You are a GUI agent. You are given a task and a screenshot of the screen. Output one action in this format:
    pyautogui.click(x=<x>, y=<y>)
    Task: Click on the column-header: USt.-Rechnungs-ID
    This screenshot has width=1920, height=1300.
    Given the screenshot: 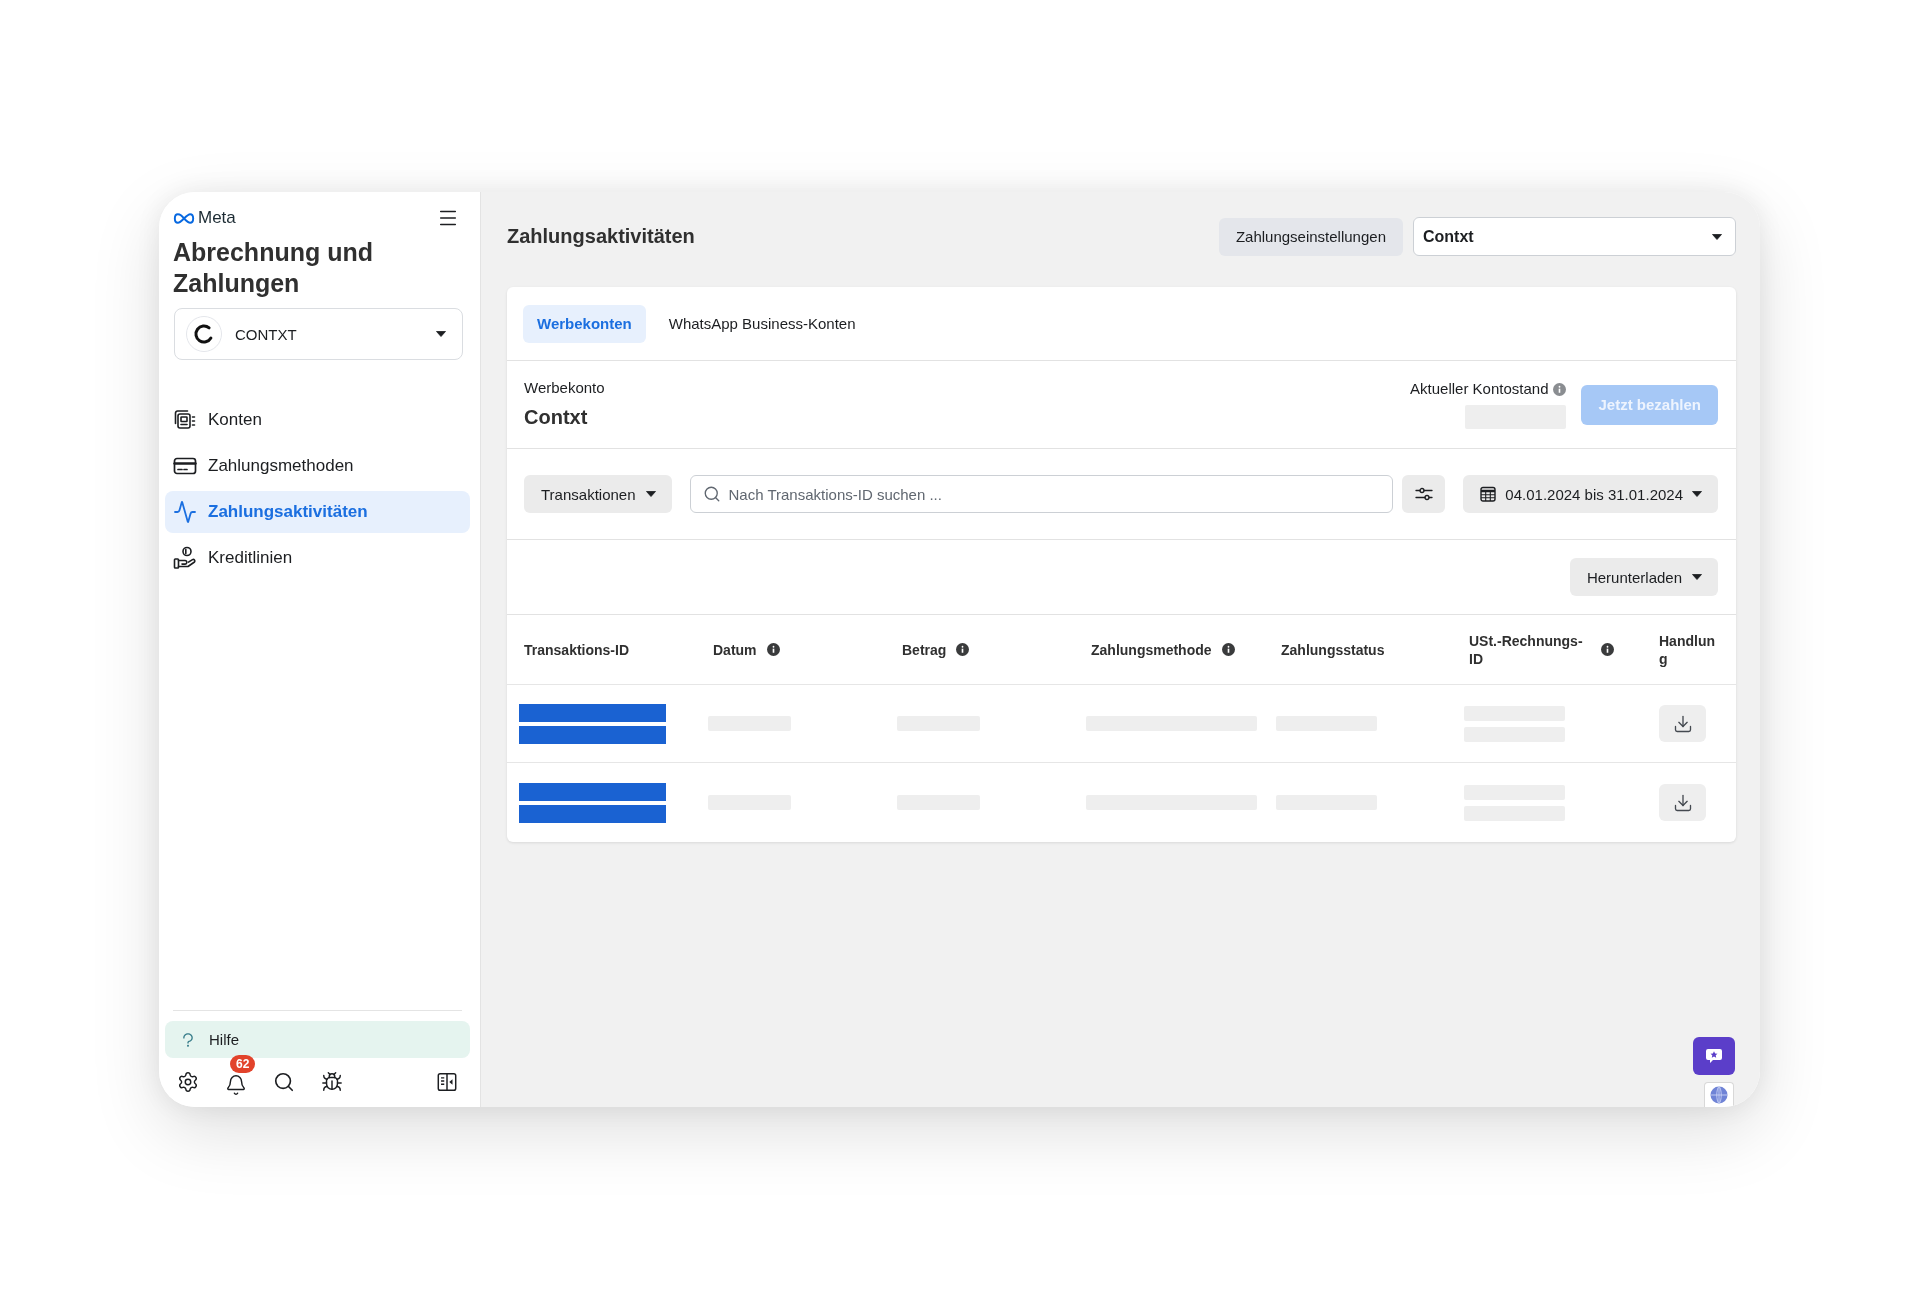 What is the action you would take?
    pyautogui.click(x=1526, y=649)
    